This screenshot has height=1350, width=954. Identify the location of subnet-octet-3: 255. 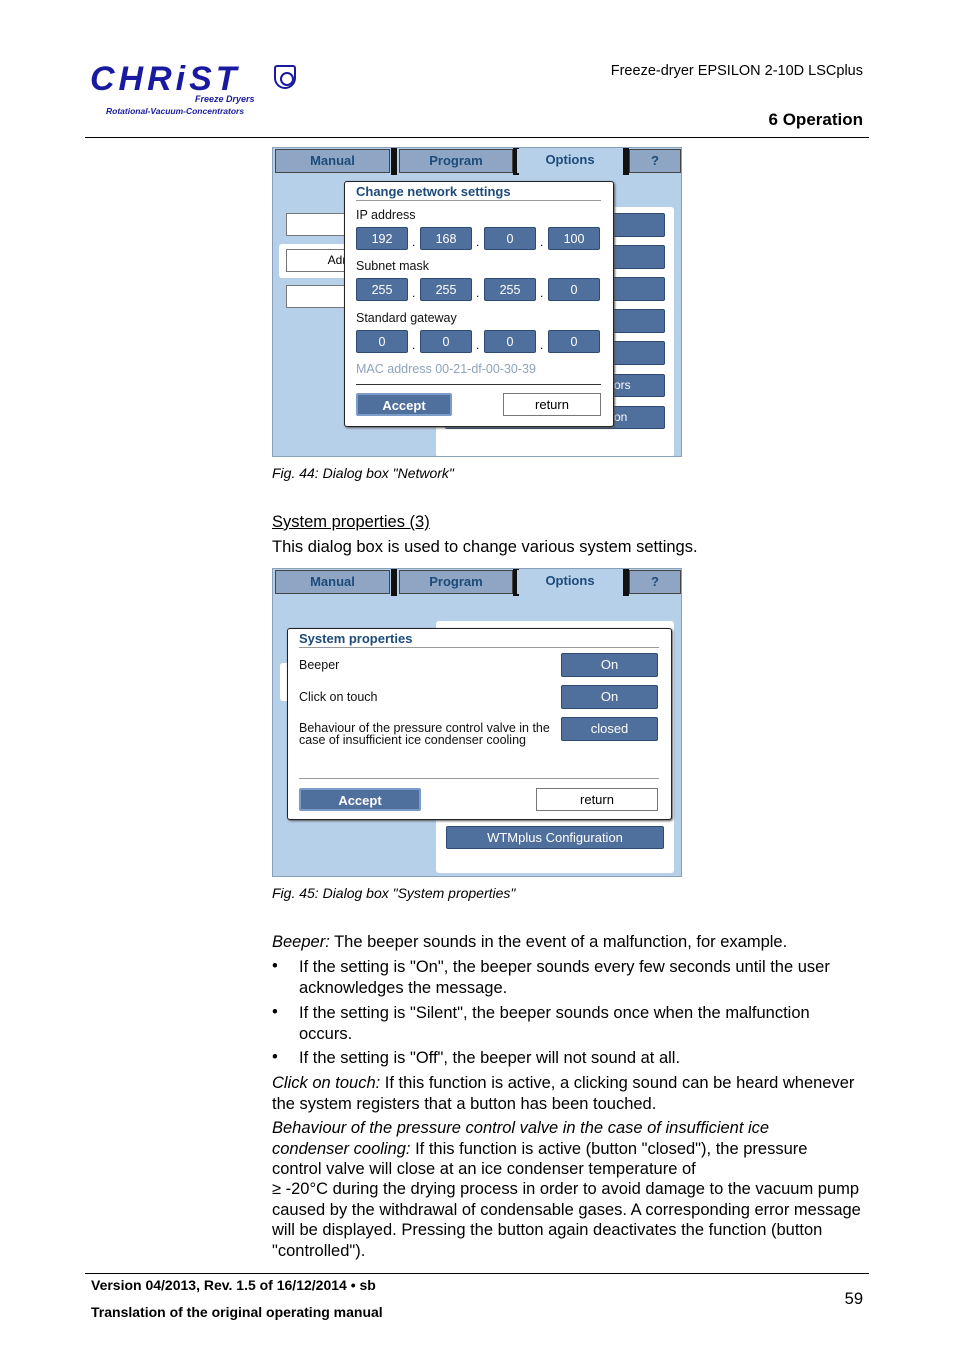
(510, 289).